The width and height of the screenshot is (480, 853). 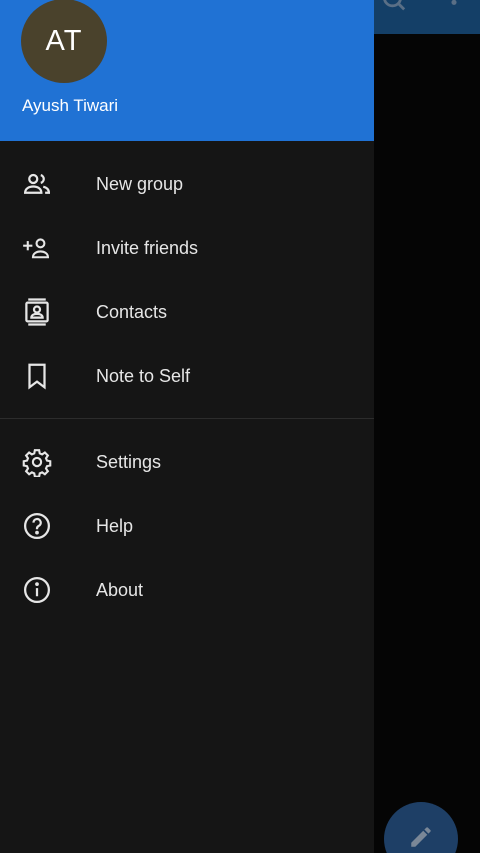 What do you see at coordinates (396, 14) in the screenshot?
I see `search-icon` at bounding box center [396, 14].